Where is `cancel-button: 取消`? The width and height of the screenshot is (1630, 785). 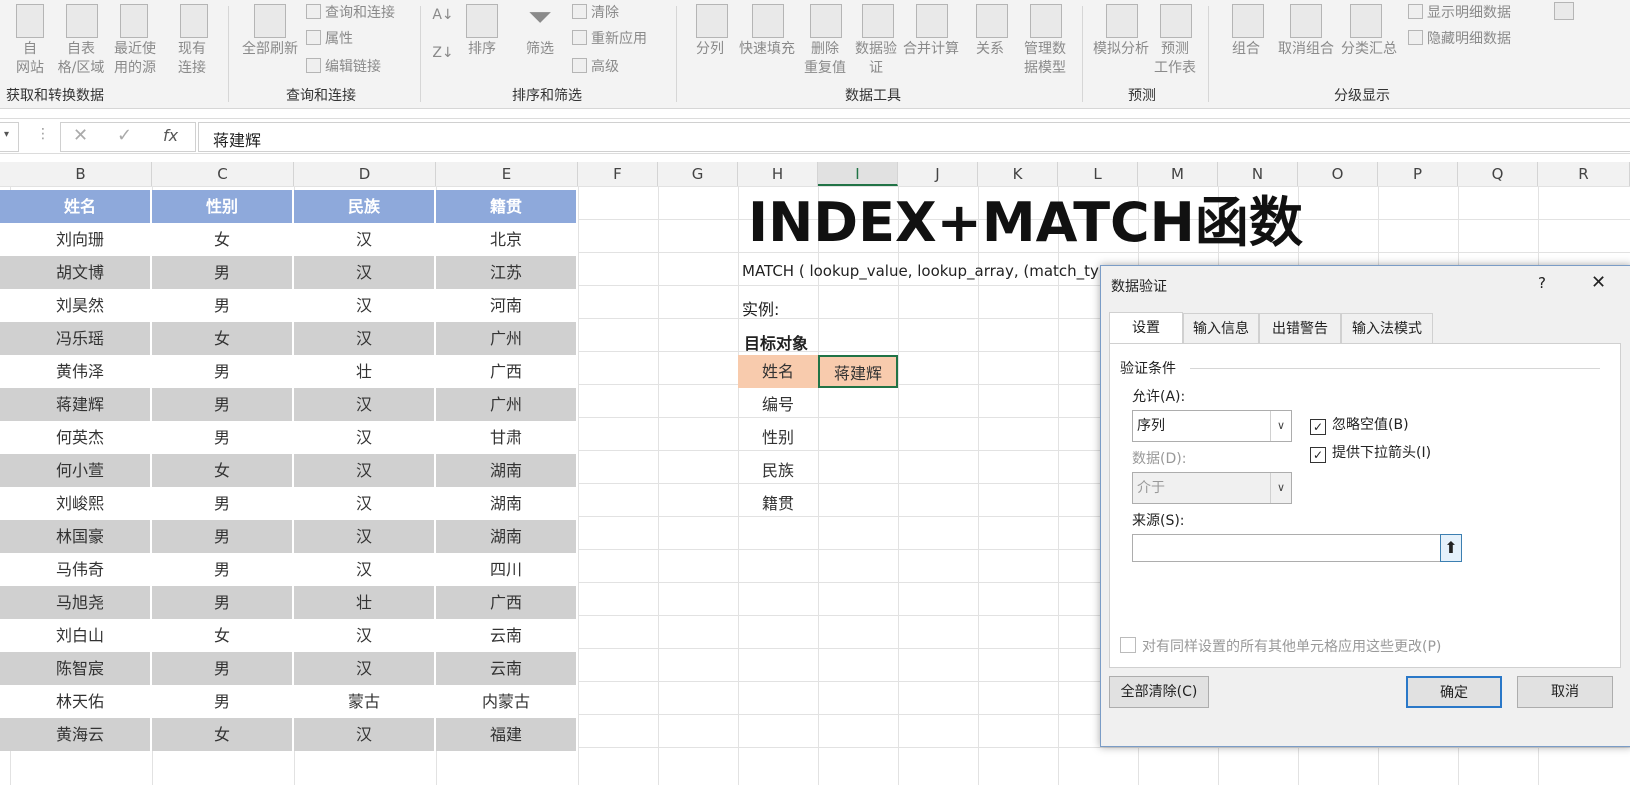
cancel-button: 取消 is located at coordinates (1565, 692).